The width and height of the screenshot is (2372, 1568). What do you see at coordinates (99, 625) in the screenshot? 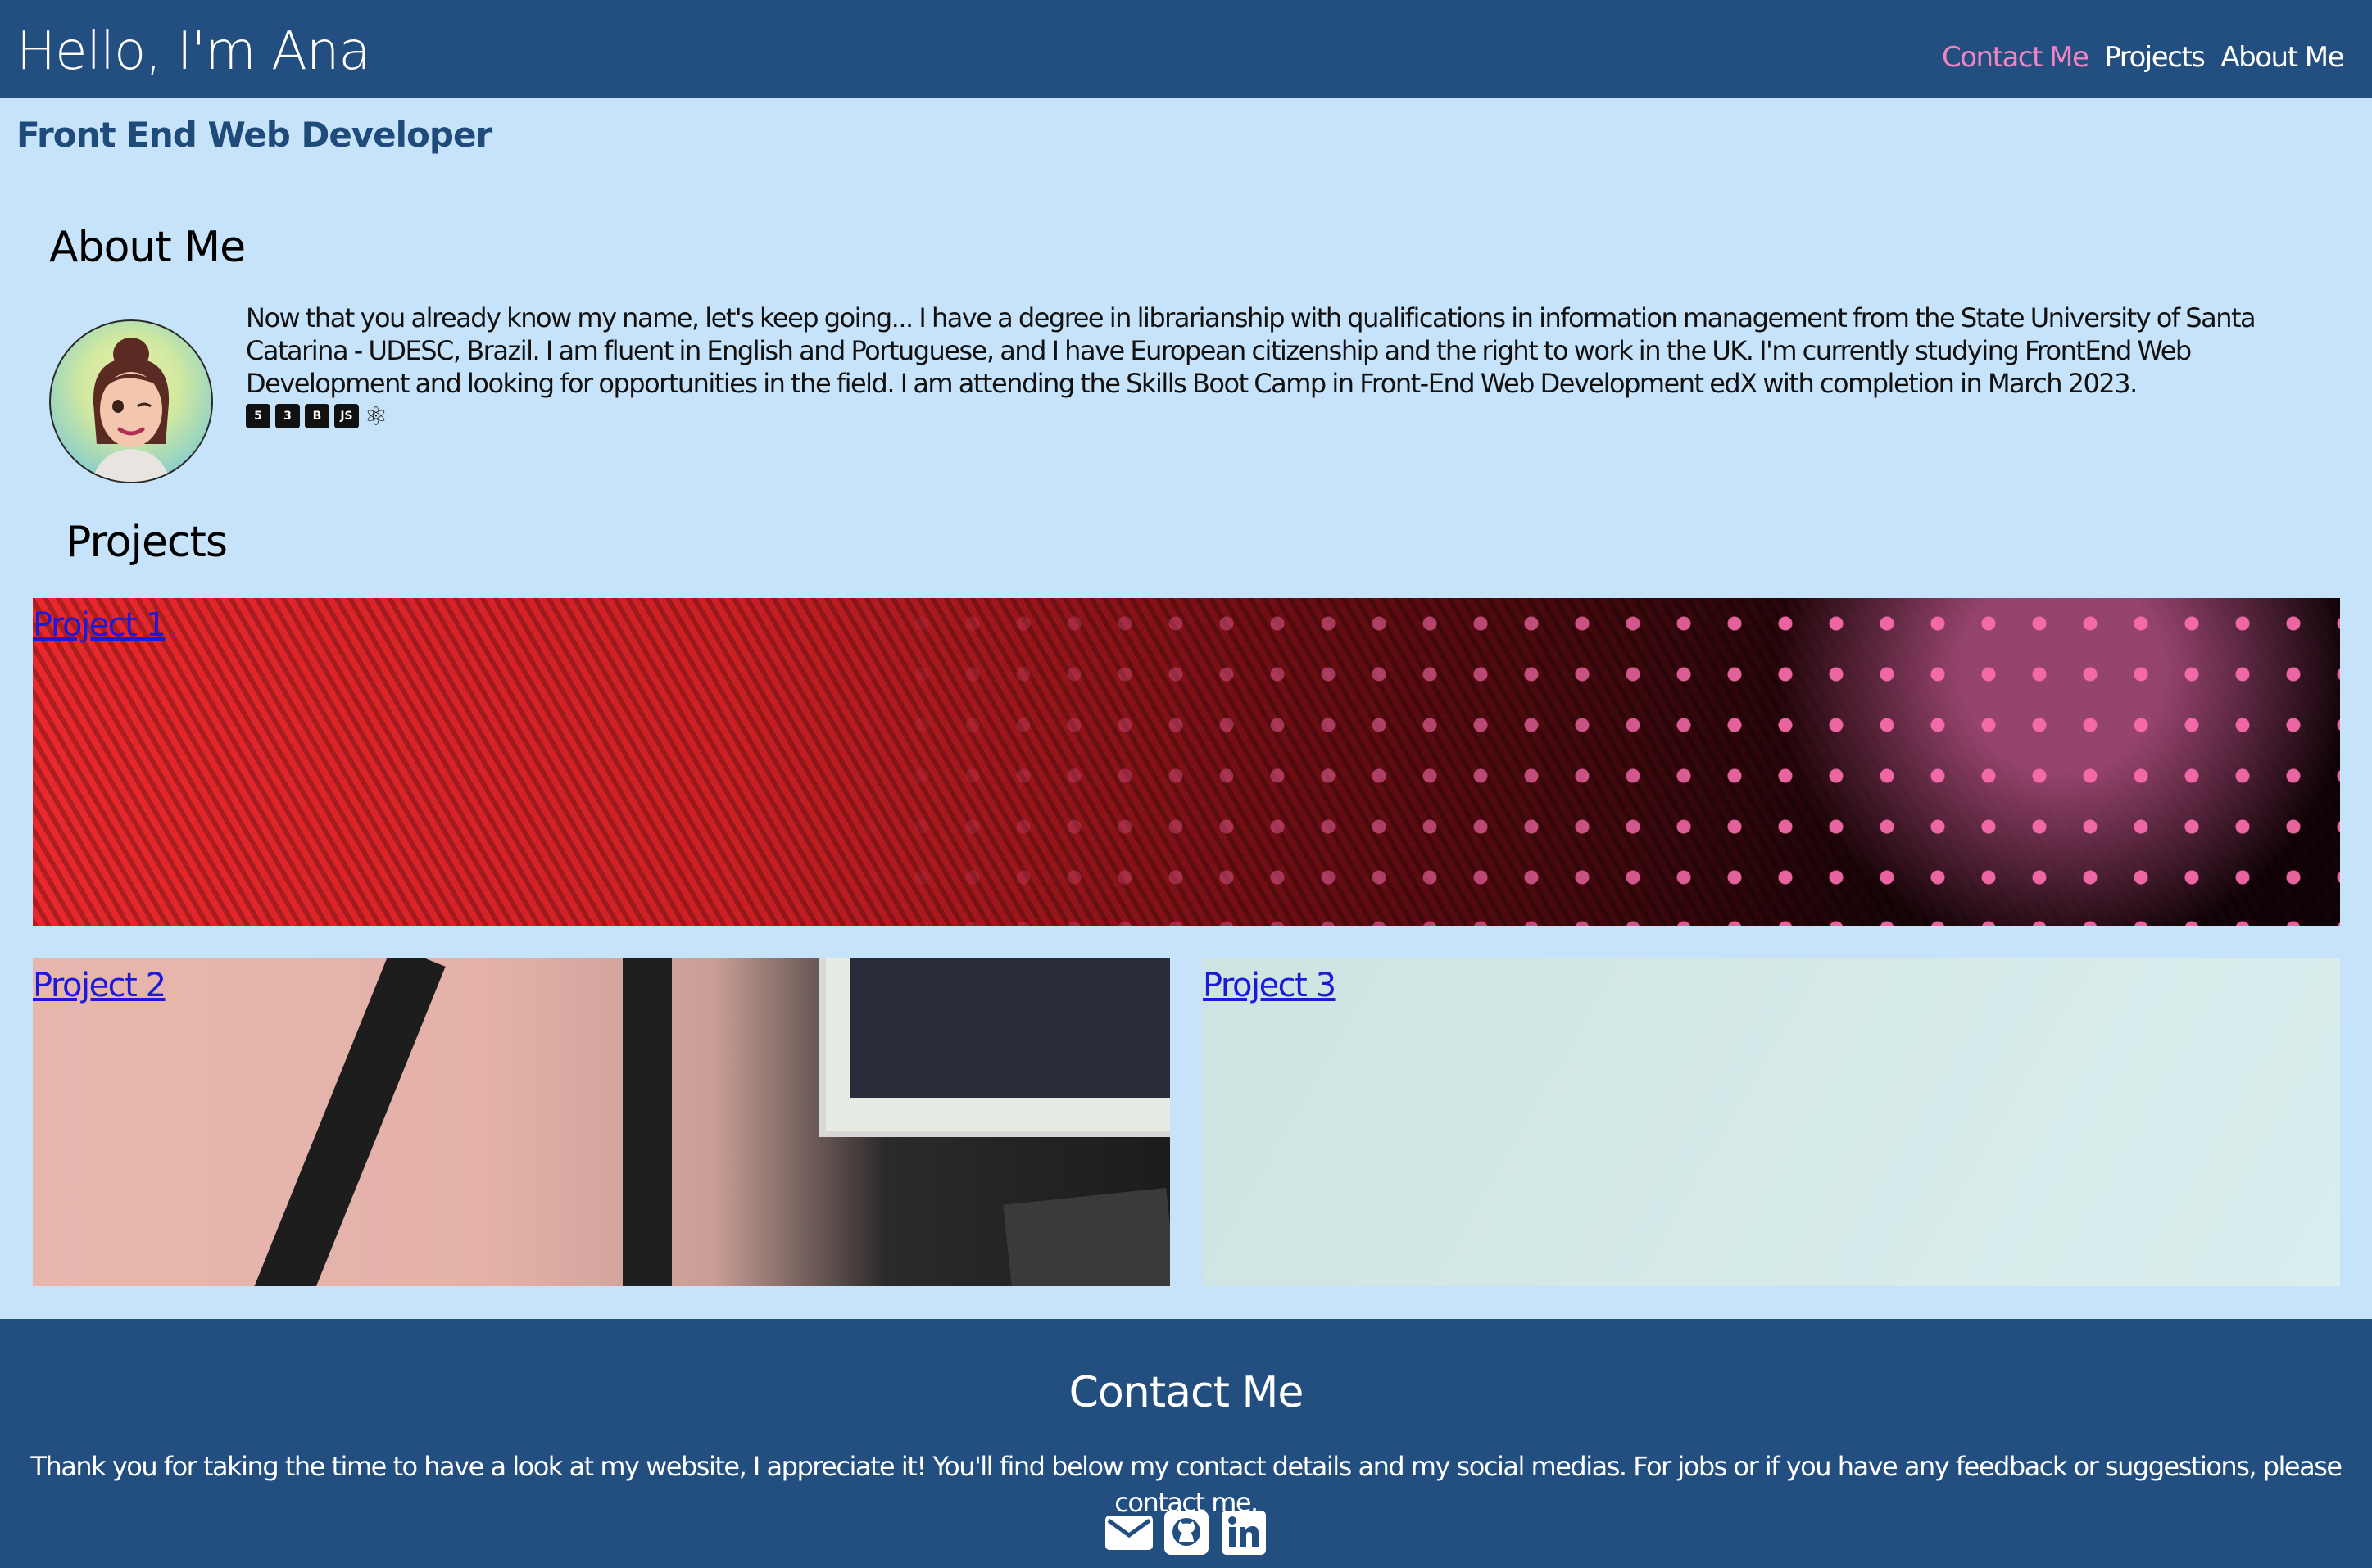
I see `project-1-link: Project 1` at bounding box center [99, 625].